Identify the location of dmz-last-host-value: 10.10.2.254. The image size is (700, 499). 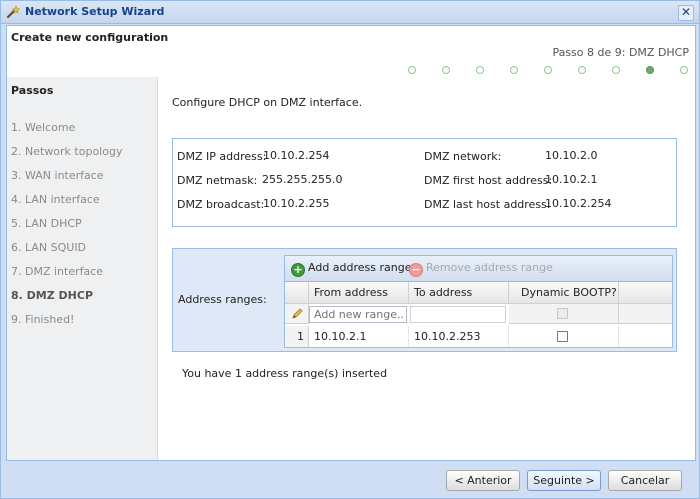
(578, 203).